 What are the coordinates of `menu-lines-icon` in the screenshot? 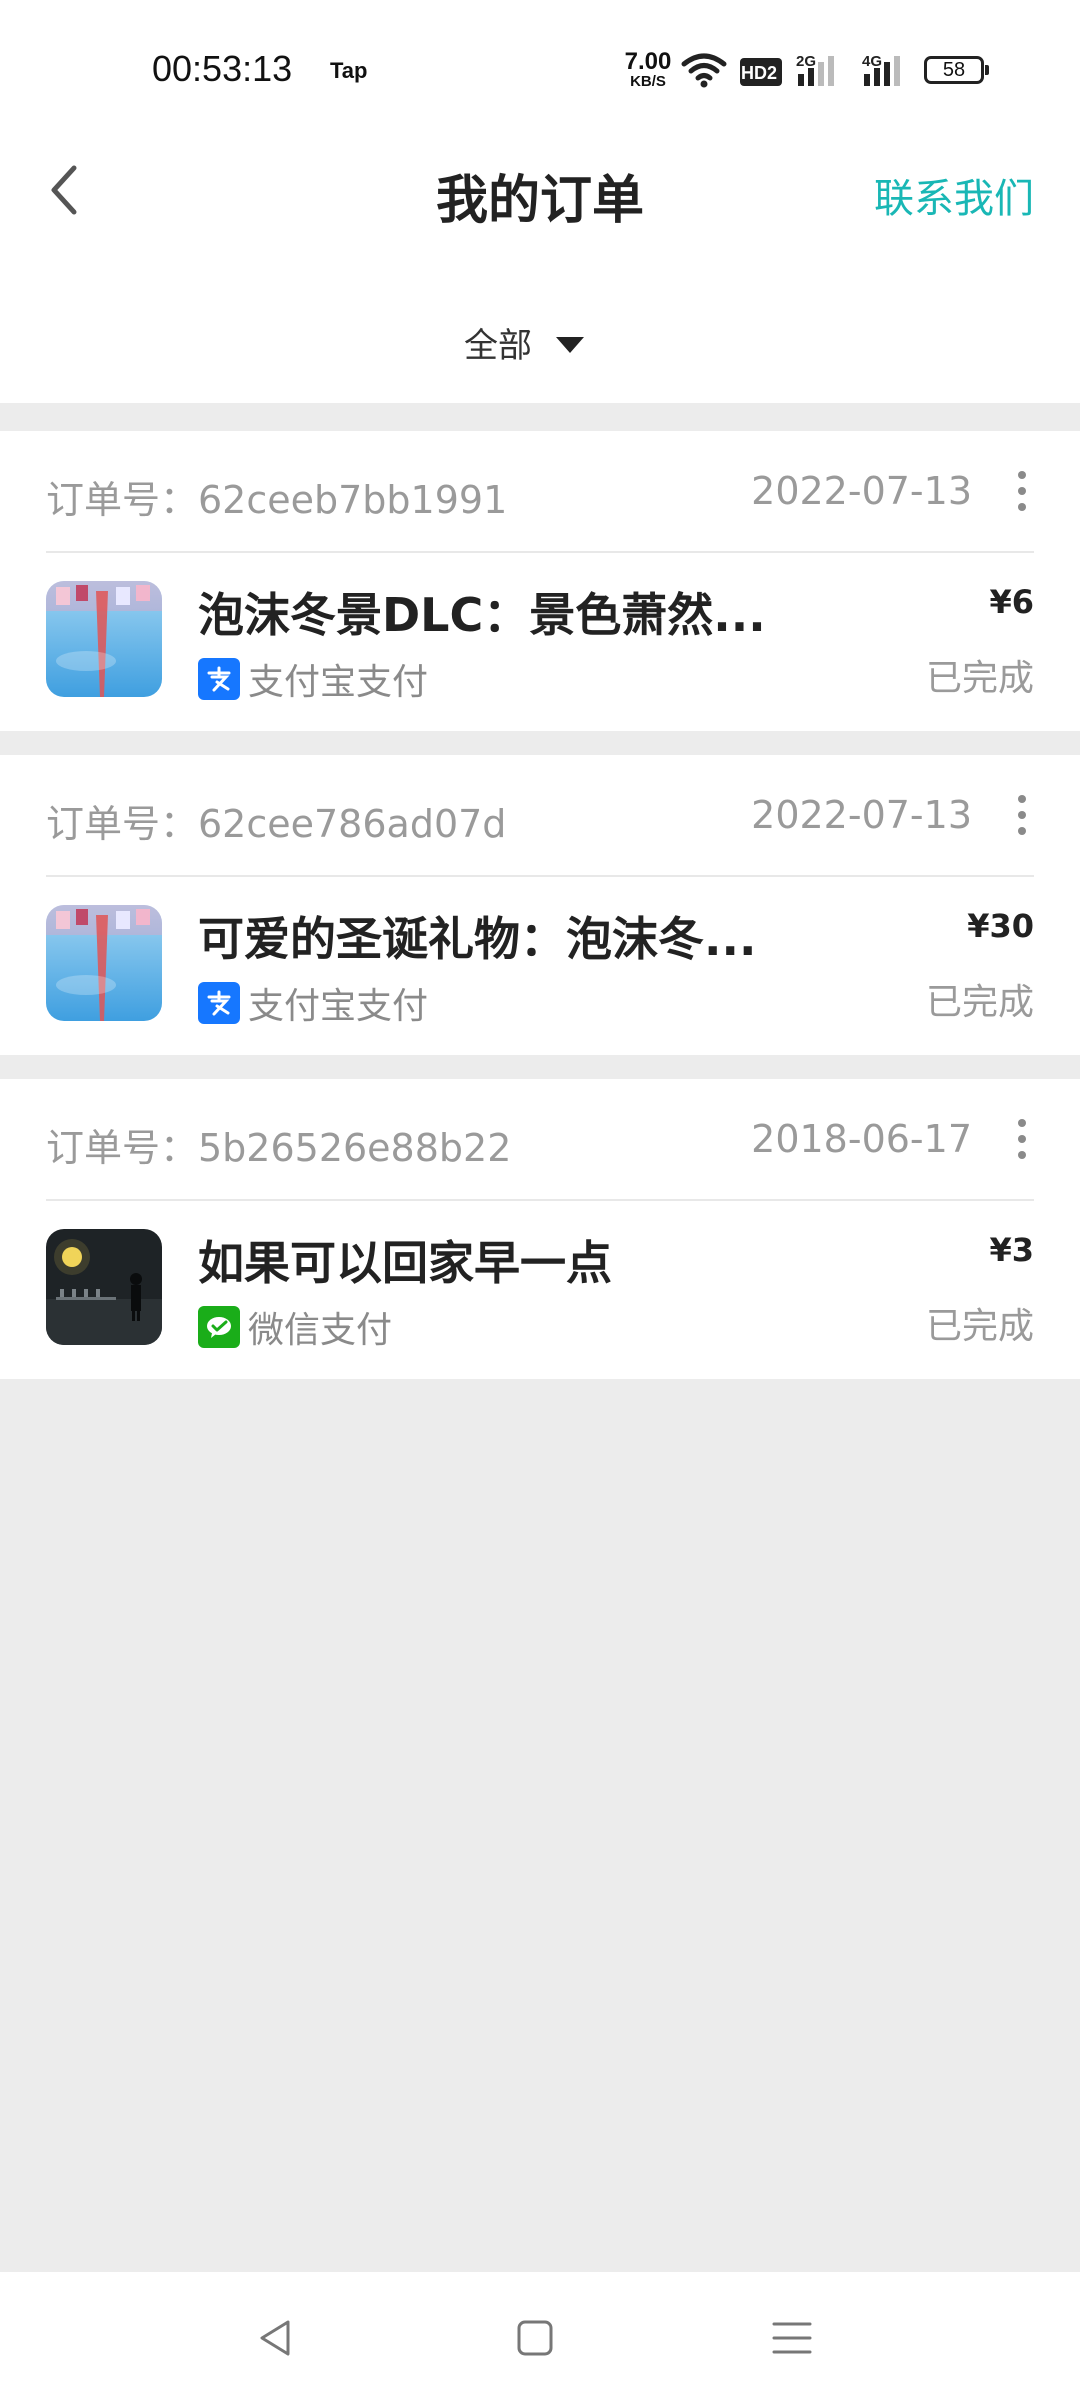 It's located at (792, 2340).